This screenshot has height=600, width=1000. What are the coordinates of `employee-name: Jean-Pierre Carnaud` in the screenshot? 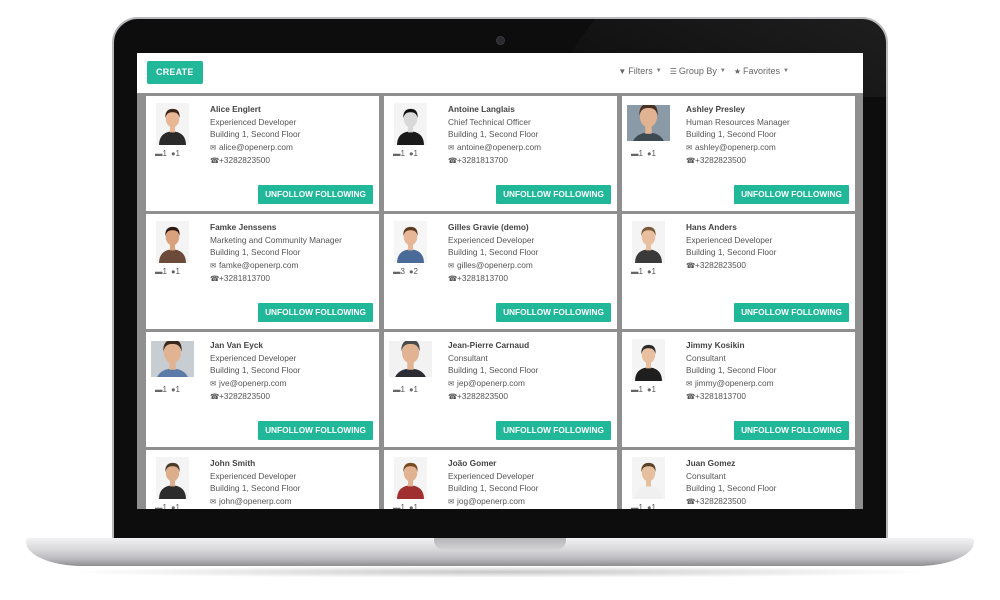 It's located at (531, 345).